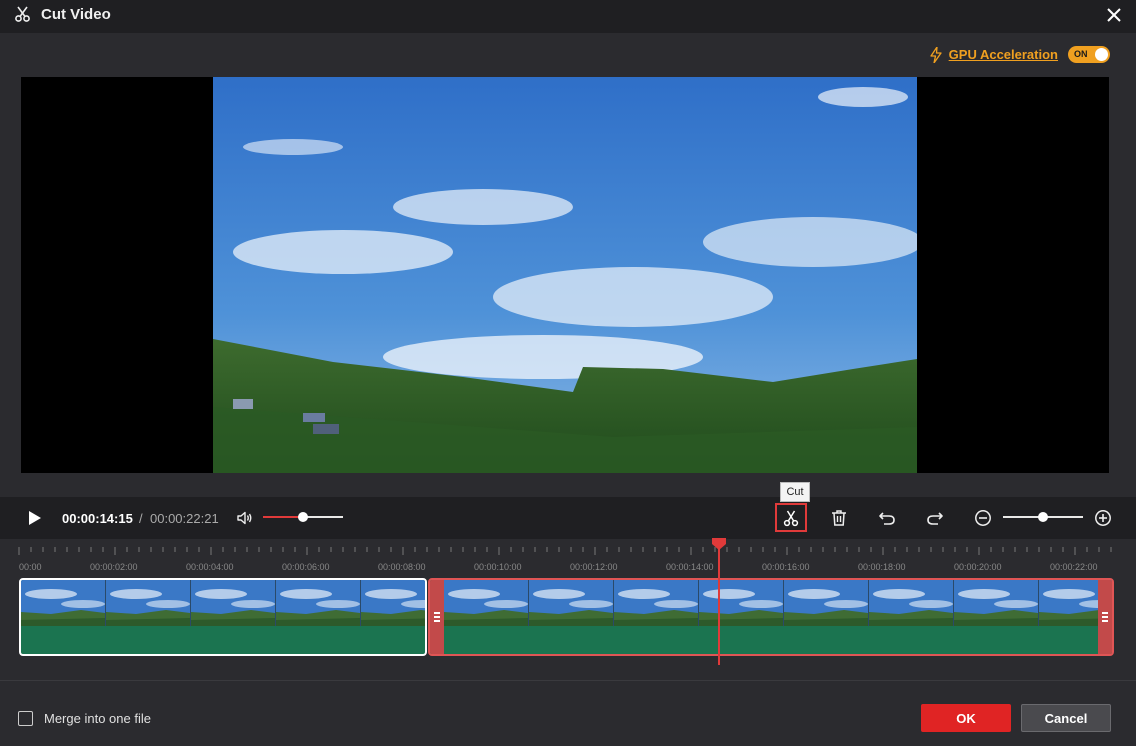  What do you see at coordinates (1101, 54) in the screenshot?
I see `gpu-toggle-knob` at bounding box center [1101, 54].